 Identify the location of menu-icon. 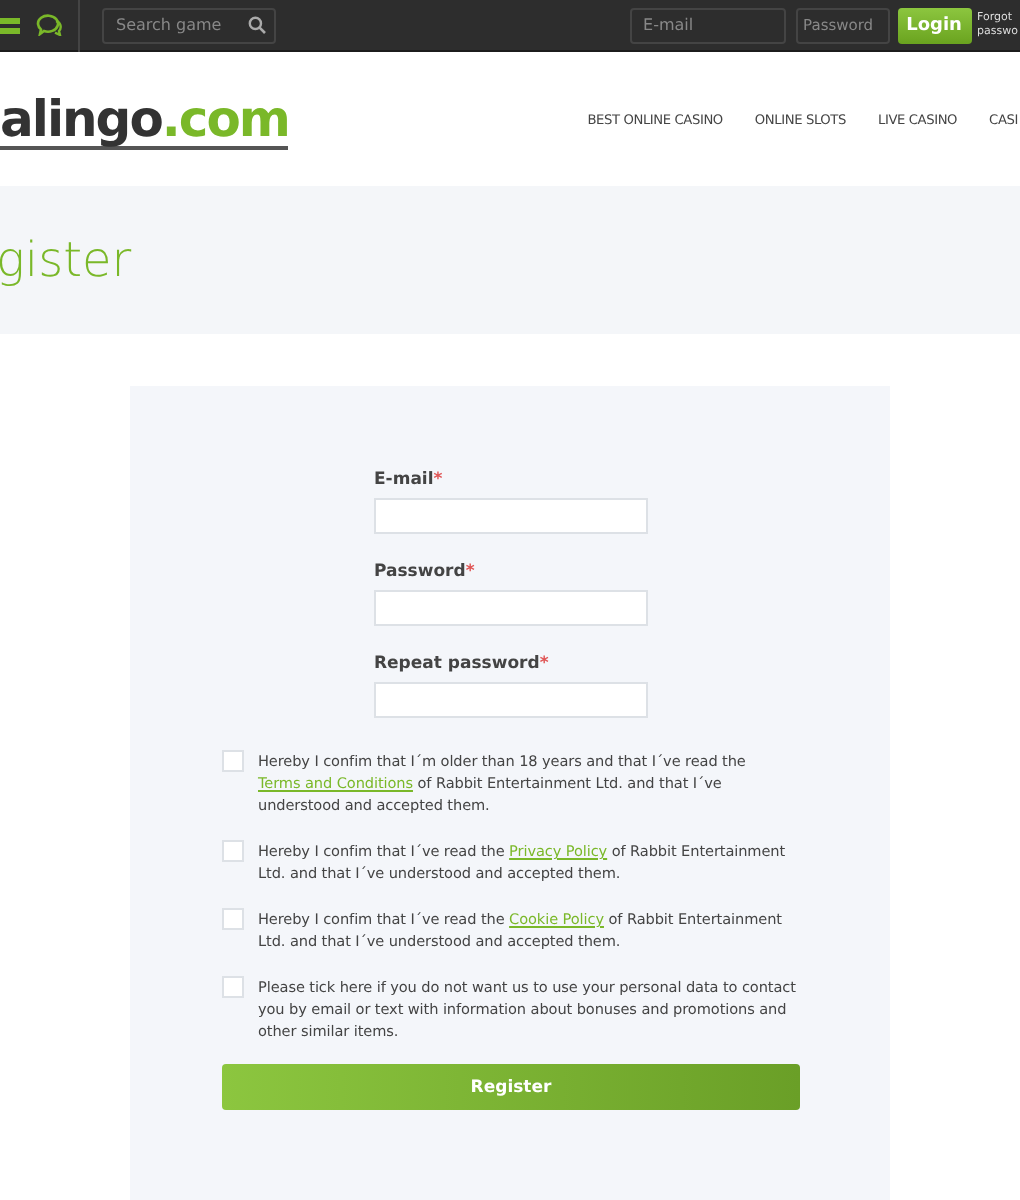
(10, 25).